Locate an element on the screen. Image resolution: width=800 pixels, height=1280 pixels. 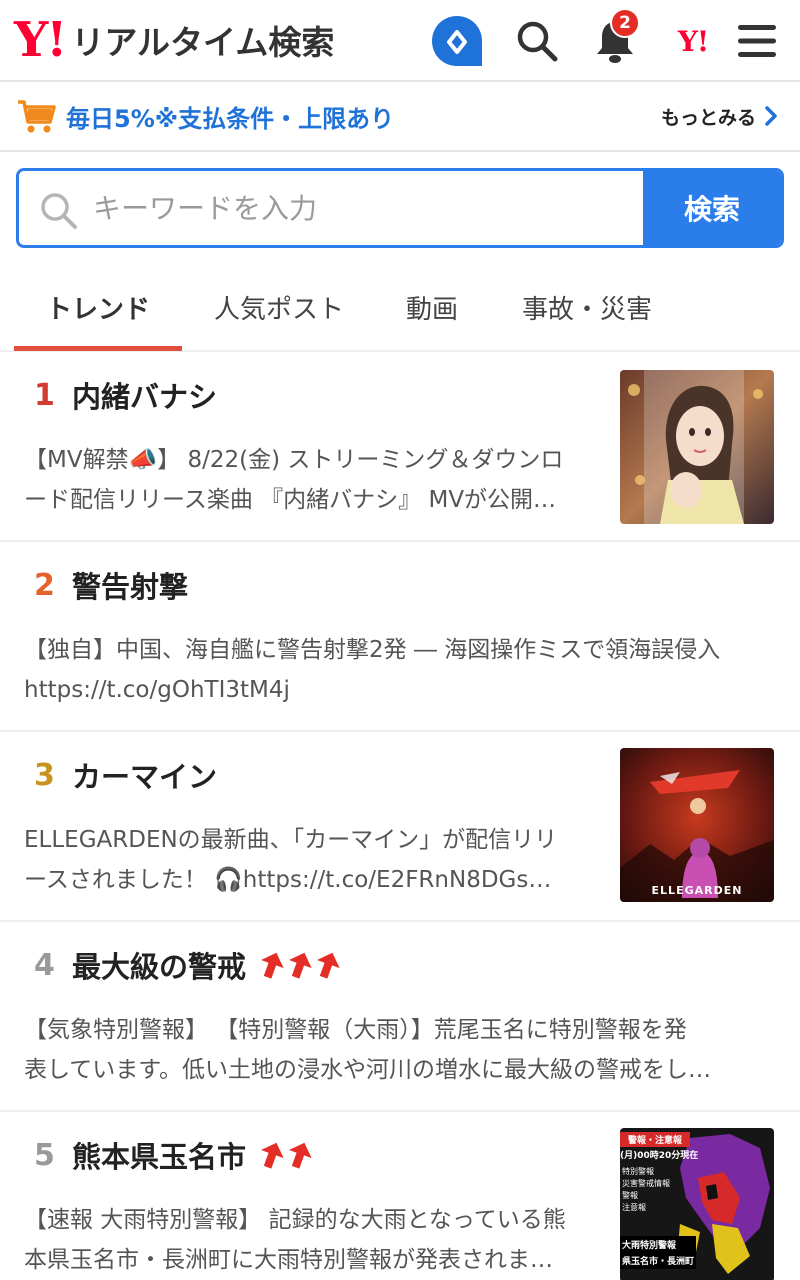
trend-title: 熊本県玉名市 is located at coordinates (193, 1155).